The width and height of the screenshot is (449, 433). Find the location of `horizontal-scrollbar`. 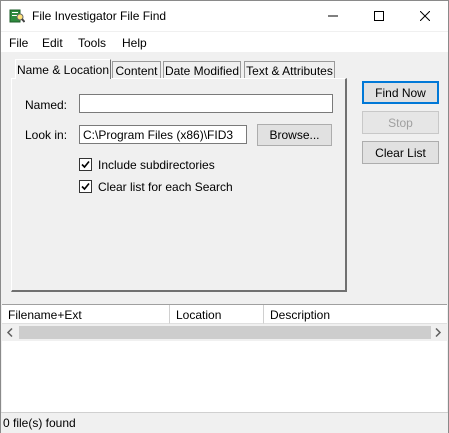

horizontal-scrollbar is located at coordinates (224, 332).